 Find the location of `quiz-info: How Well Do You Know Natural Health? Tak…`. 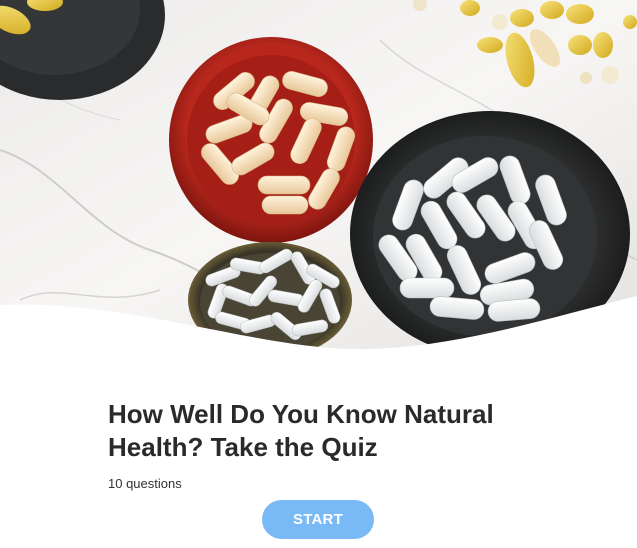

quiz-info: How Well Do You Know Natural Health? Tak… is located at coordinates (338, 445).